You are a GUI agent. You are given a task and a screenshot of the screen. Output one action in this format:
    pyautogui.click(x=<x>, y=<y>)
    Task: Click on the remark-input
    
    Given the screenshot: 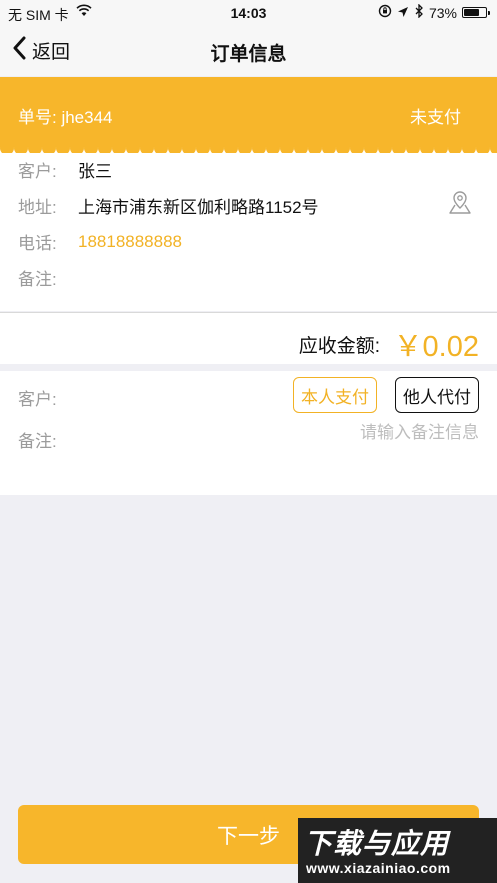 What is the action you would take?
    pyautogui.click(x=369, y=433)
    